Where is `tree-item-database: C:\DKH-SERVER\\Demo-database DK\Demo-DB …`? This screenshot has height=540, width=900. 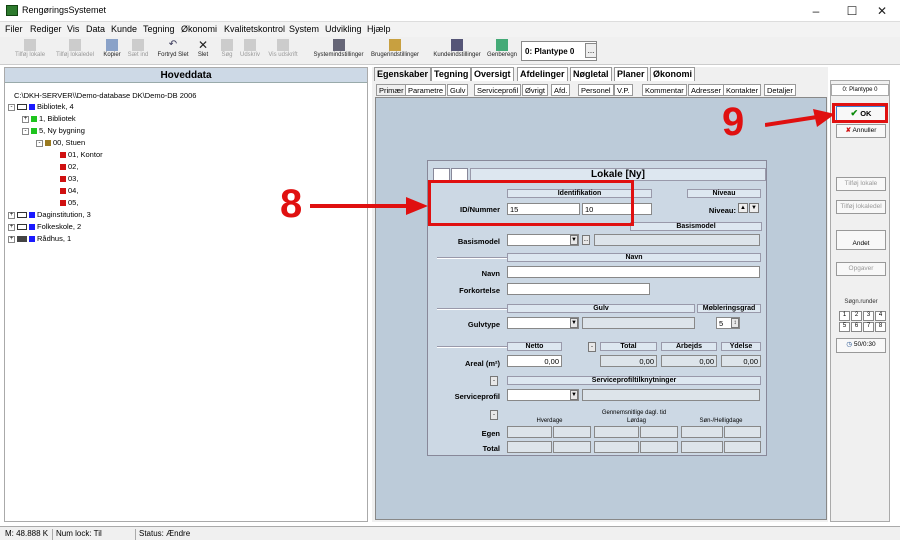
tree-item-database: C:\DKH-SERVER\\Demo-database DK\Demo-DB … is located at coordinates (105, 95).